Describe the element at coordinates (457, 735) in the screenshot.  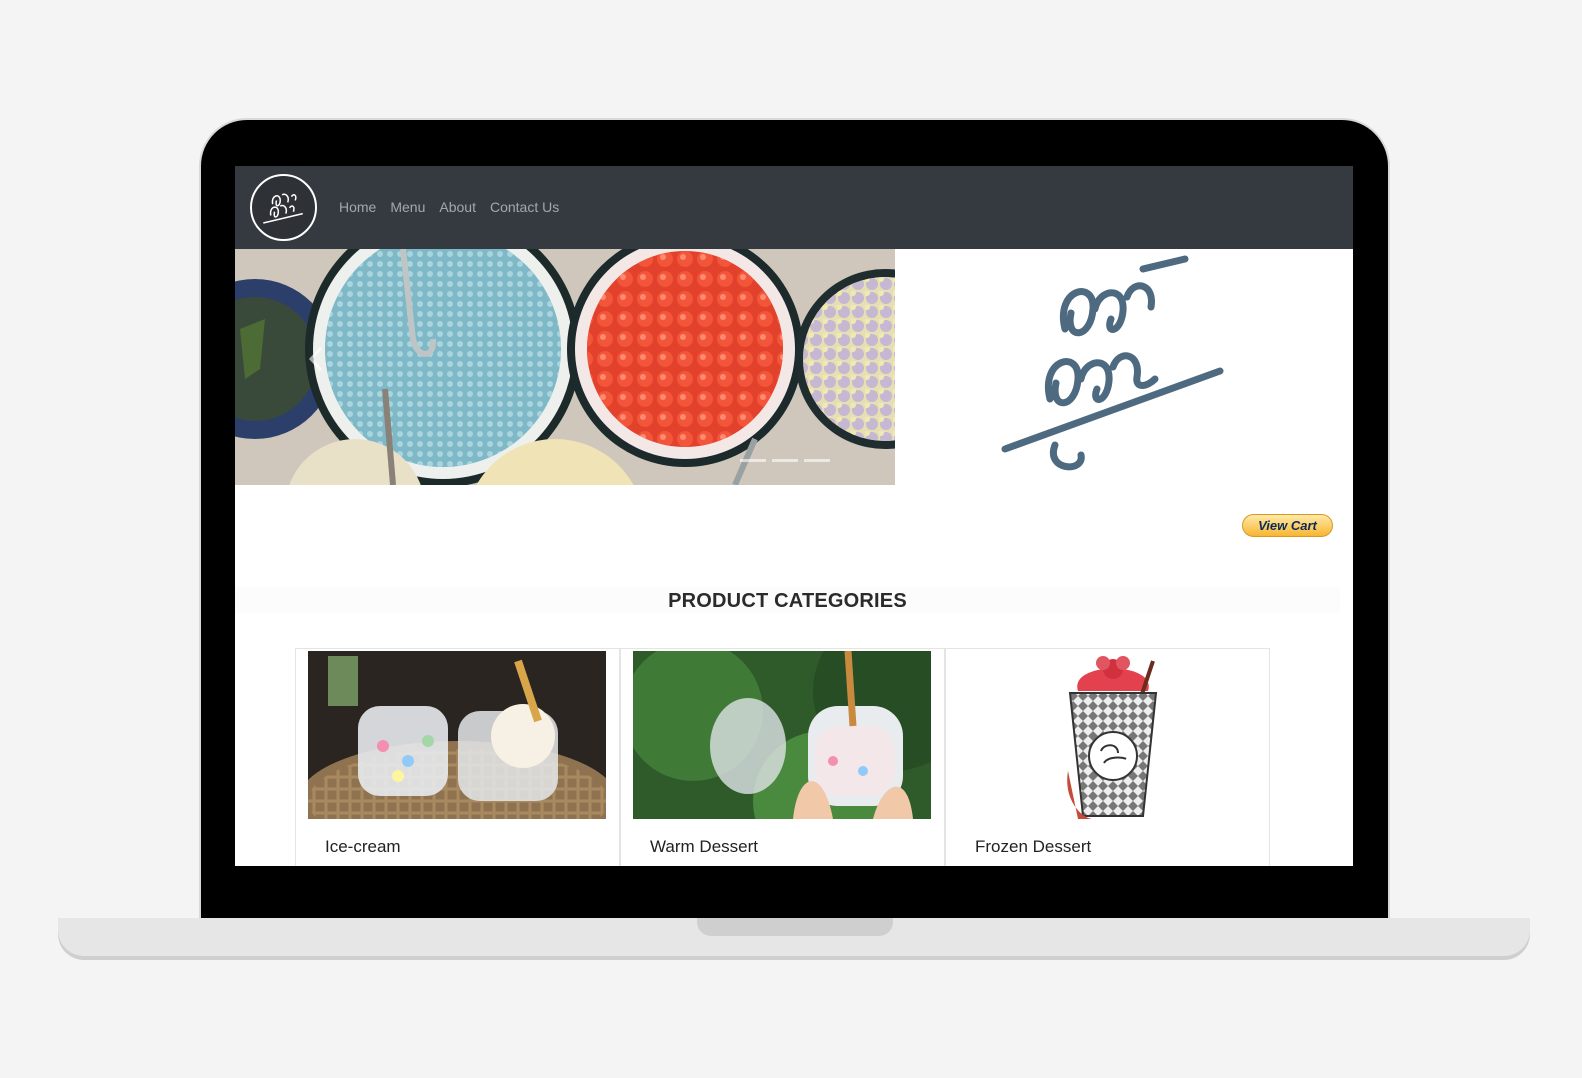
I see `ice-cream-image` at that location.